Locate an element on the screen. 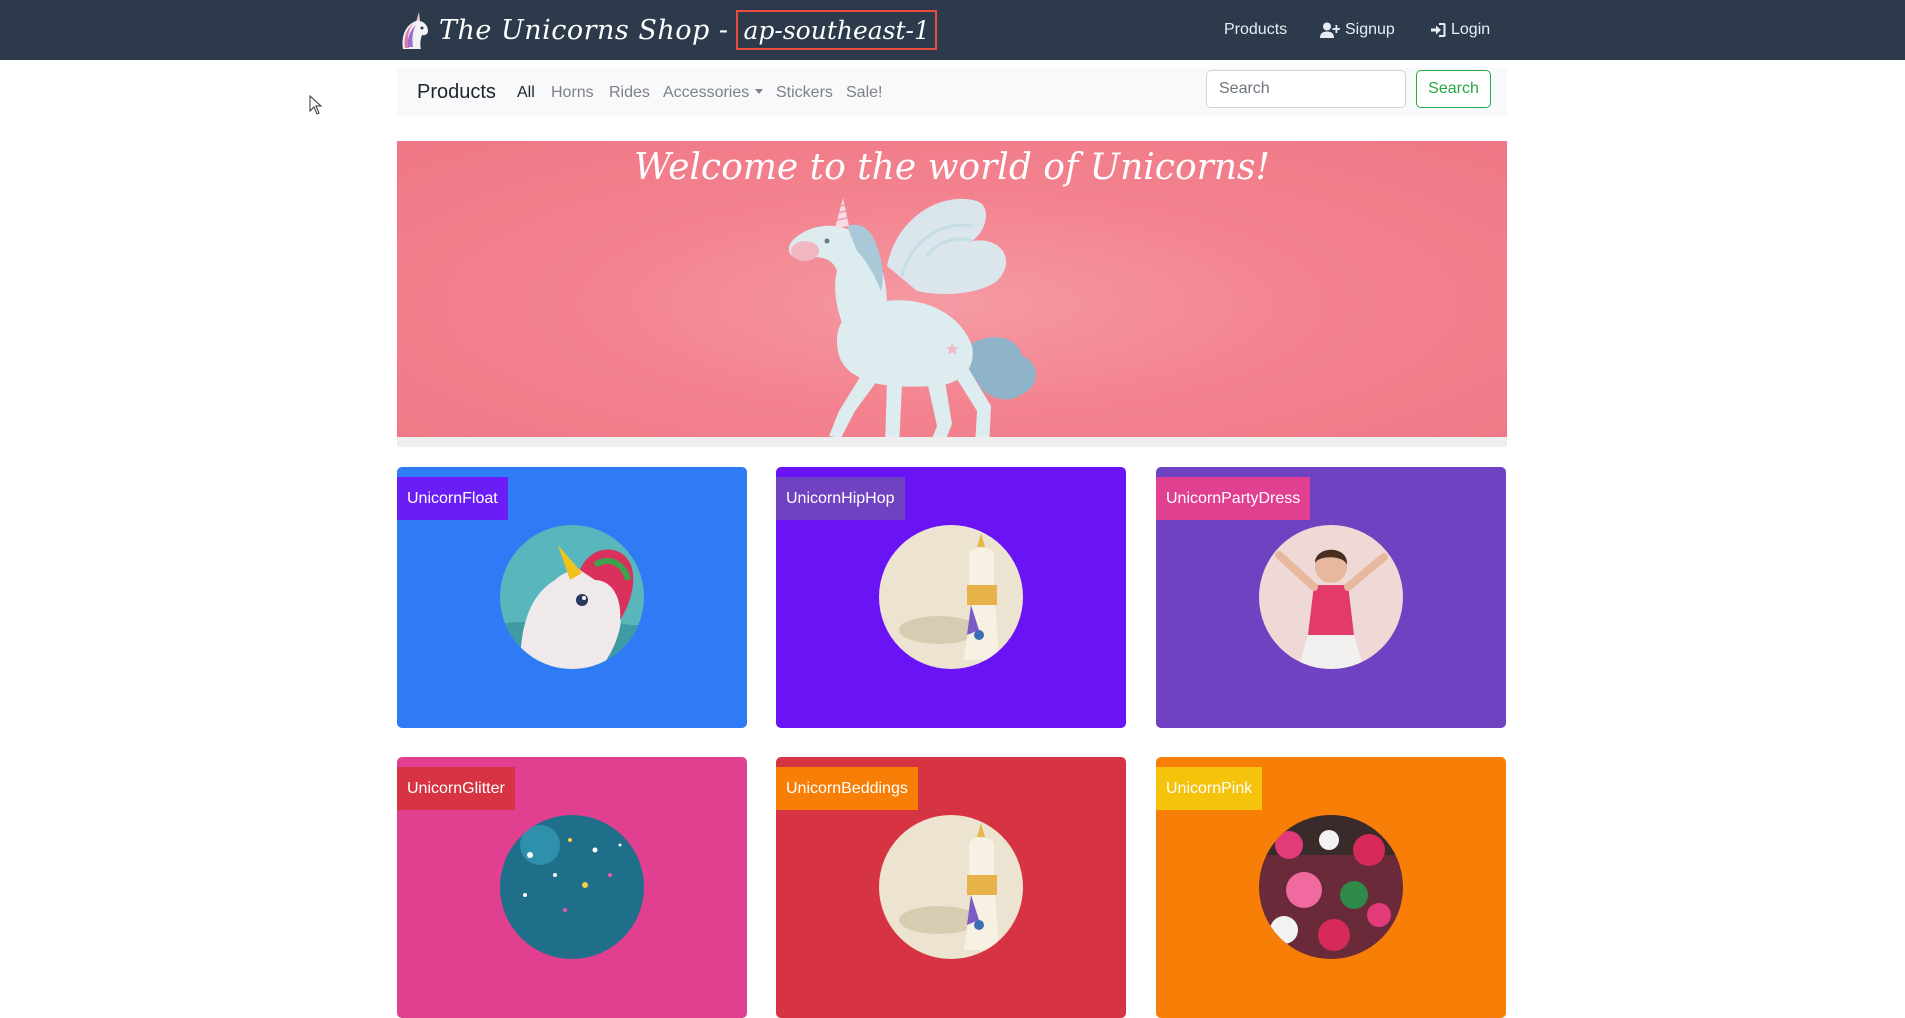 The width and height of the screenshot is (1905, 1018). product-image-unicornfloat is located at coordinates (572, 597).